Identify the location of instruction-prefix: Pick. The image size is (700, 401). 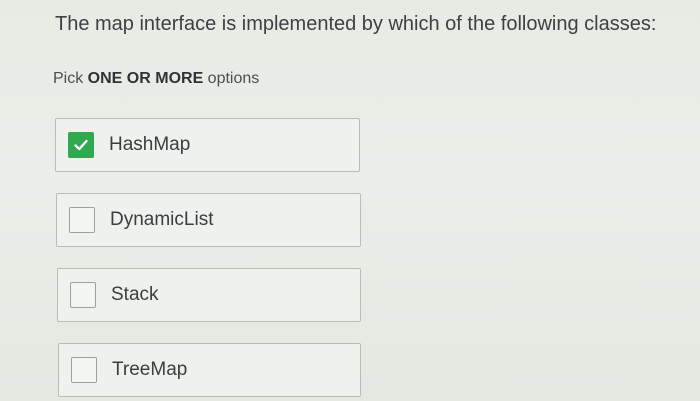
(70, 78).